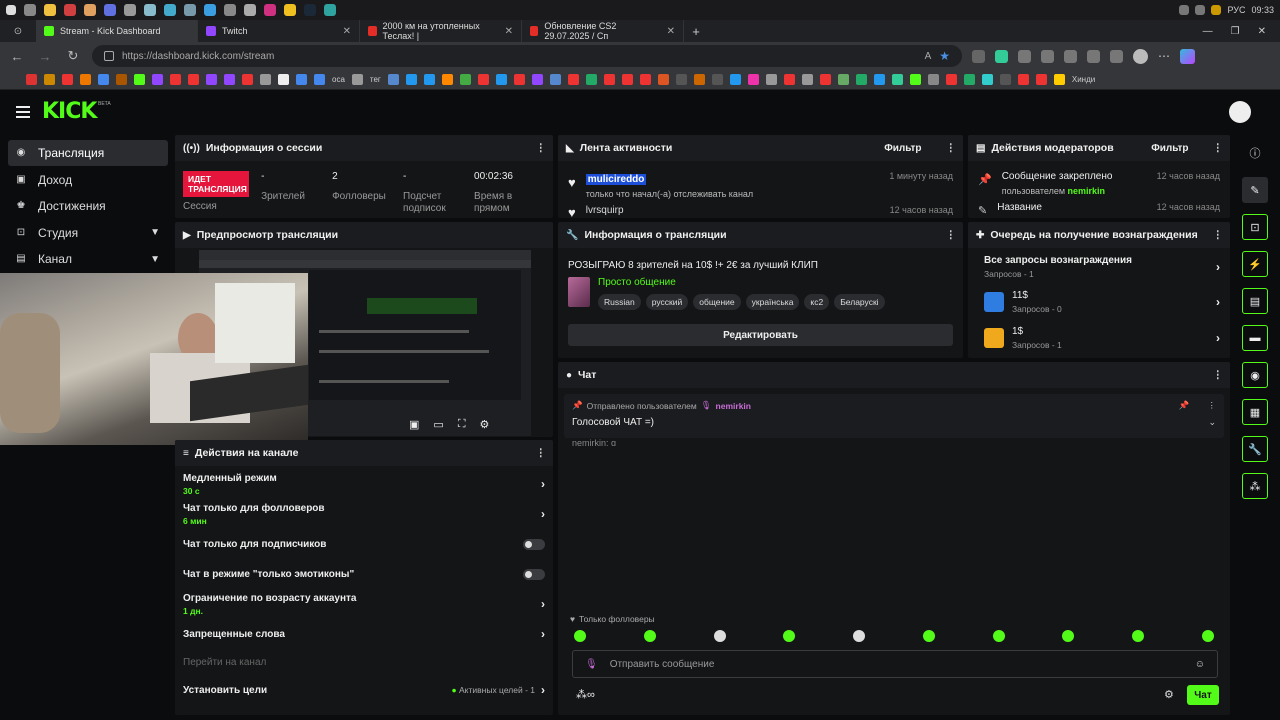  Describe the element at coordinates (462, 424) in the screenshot. I see `fullscreen-icon: ⛶` at that location.